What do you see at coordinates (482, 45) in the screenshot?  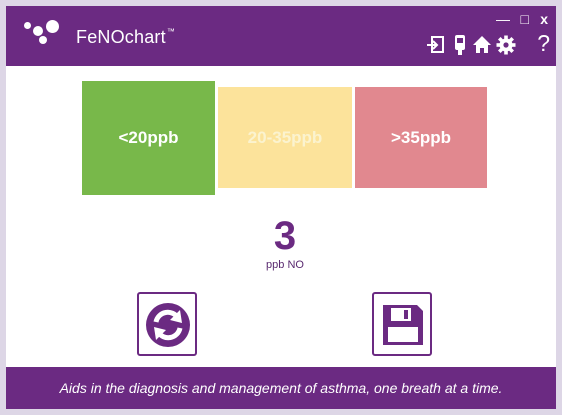 I see `home-icon` at bounding box center [482, 45].